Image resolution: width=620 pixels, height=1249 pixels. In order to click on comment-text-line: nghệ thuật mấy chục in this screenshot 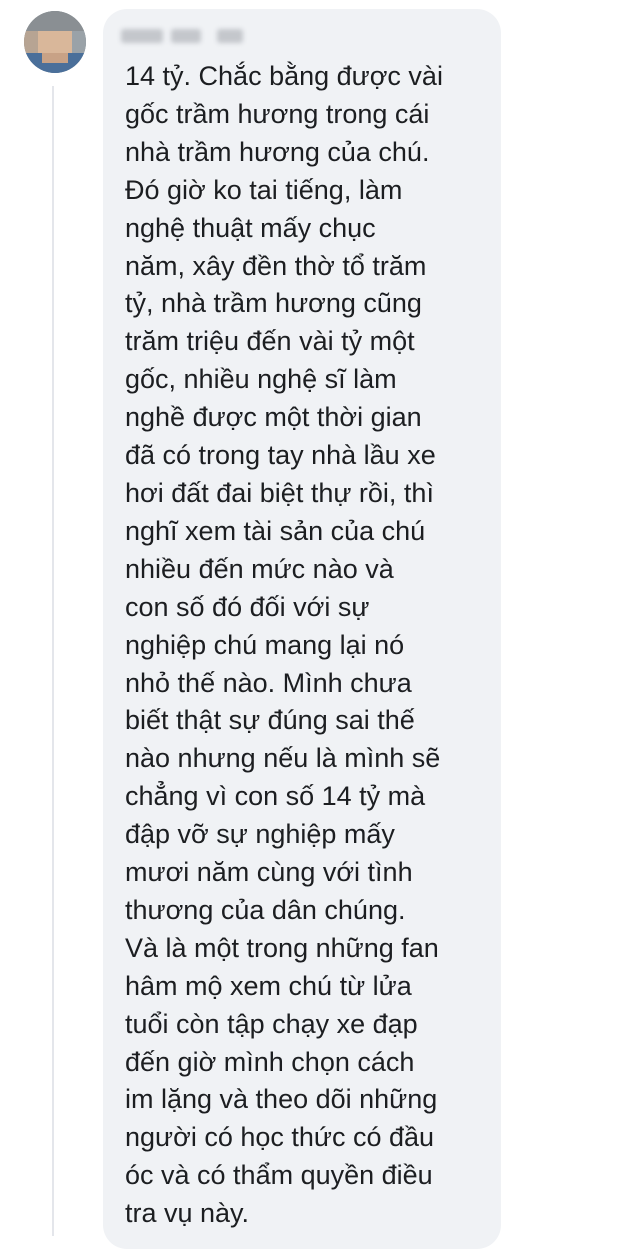, I will do `click(250, 227)`.